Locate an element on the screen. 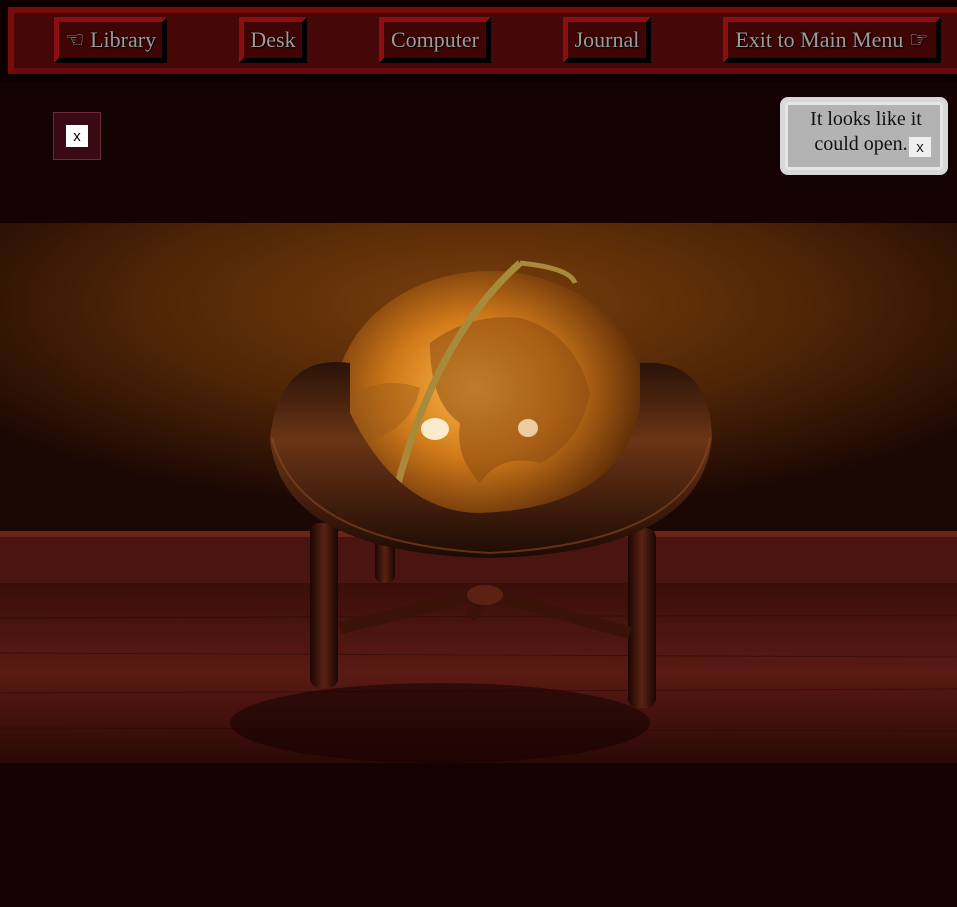 The height and width of the screenshot is (907, 957). hint-bubble-inner: It looks like it could open... x is located at coordinates (864, 136).